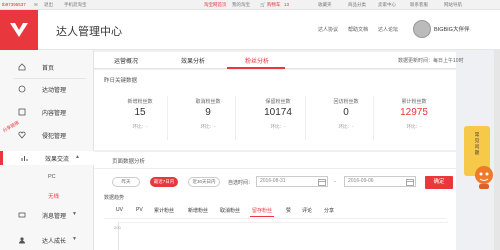 Image resolution: width=500 pixels, height=250 pixels. Describe the element at coordinates (241, 5) in the screenshot. I see `topbar-link-mytaobao: 我的淘宝` at that location.